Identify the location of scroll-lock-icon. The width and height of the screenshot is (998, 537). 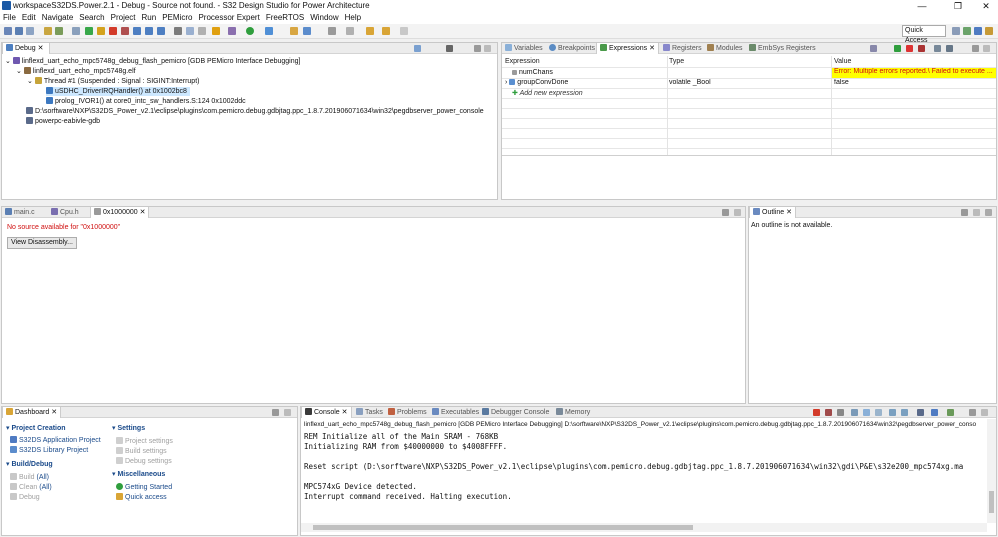
(866, 412).